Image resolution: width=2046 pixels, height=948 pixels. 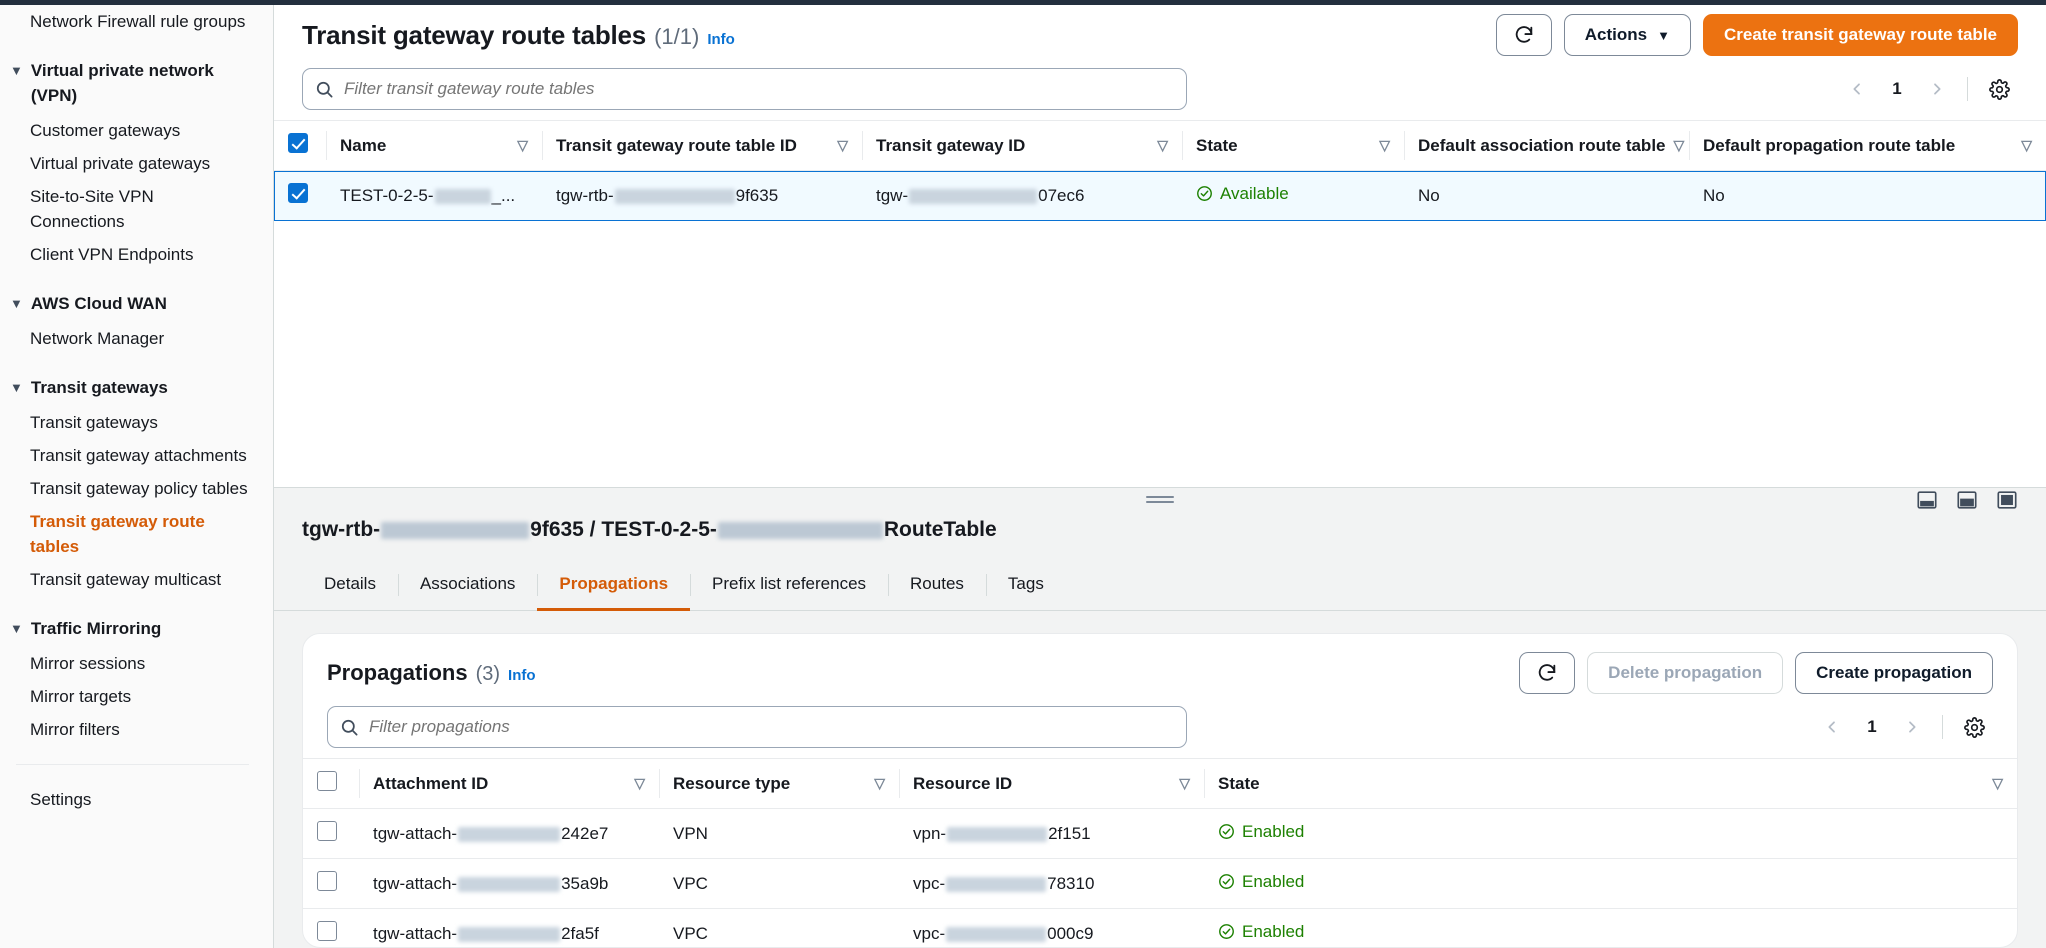 What do you see at coordinates (1160, 499) in the screenshot?
I see `split-panel-resize-handle` at bounding box center [1160, 499].